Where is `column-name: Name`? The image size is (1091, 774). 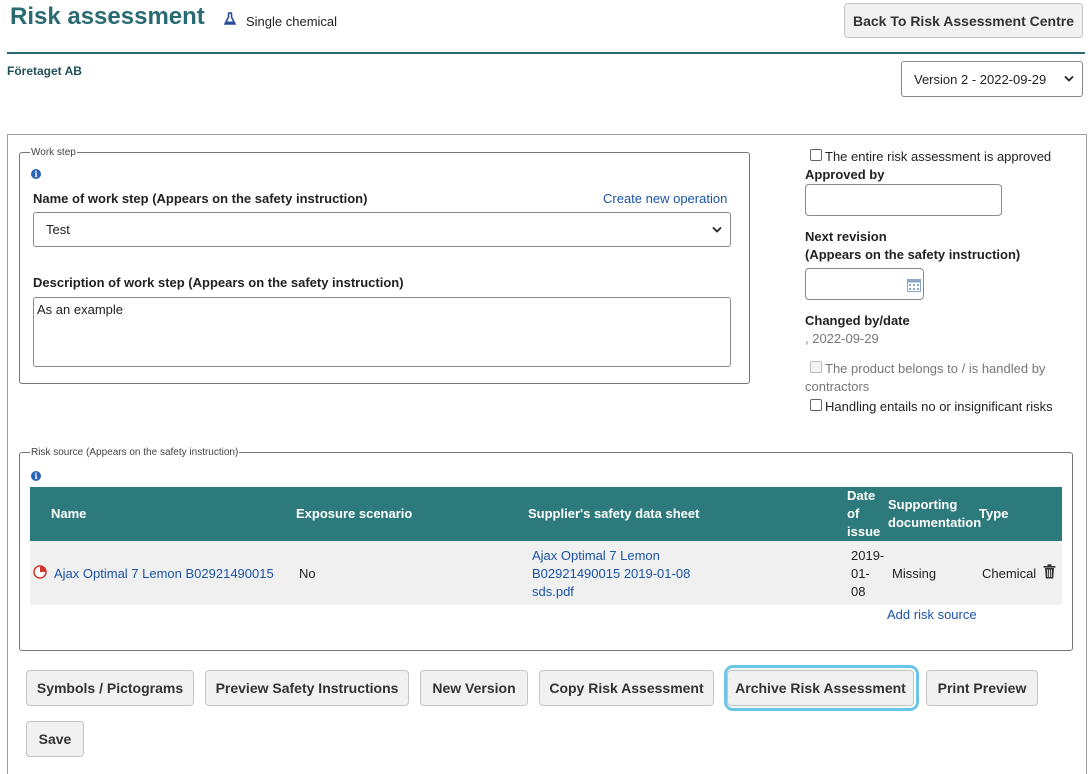 column-name: Name is located at coordinates (68, 514).